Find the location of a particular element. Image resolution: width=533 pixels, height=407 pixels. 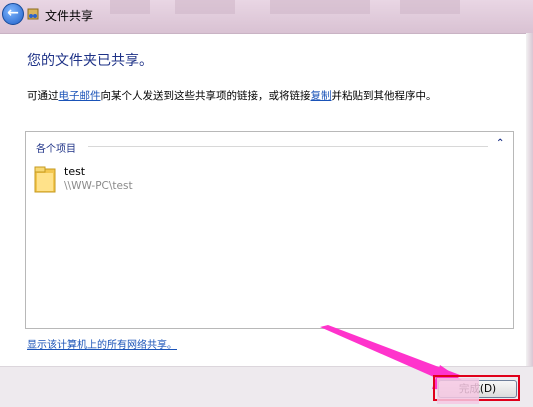

shared-item-path: \\WW-PC\test is located at coordinates (98, 186).